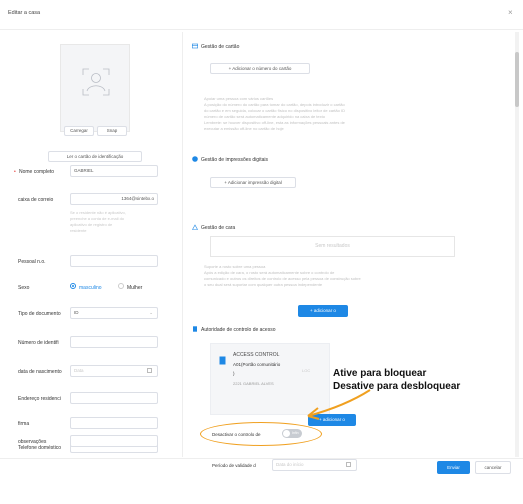 The height and width of the screenshot is (504, 523). I want to click on notes-input, so click(114, 441).